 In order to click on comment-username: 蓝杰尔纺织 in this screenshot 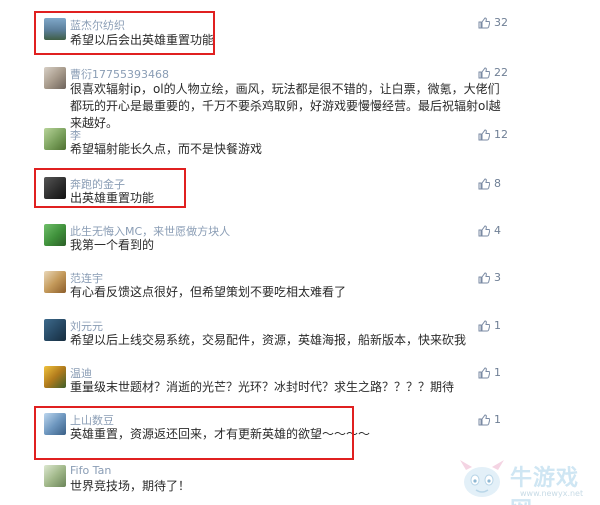, I will do `click(97, 25)`.